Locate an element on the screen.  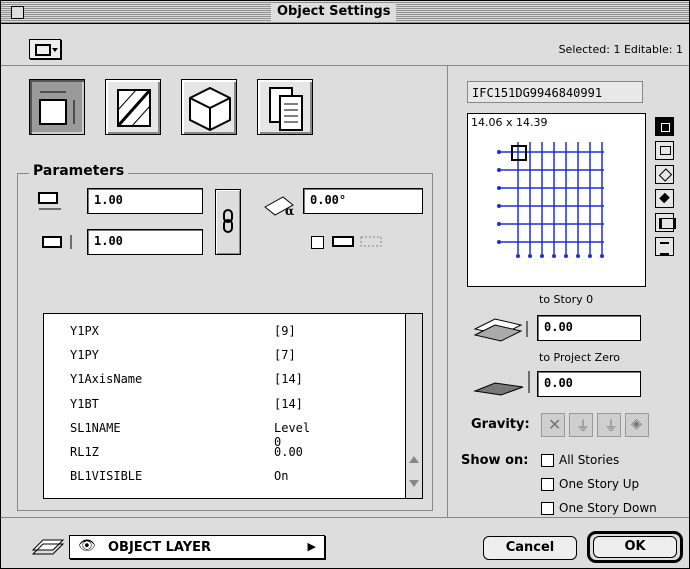
preview-canvas: 14.06 x 14.39 is located at coordinates (556, 200).